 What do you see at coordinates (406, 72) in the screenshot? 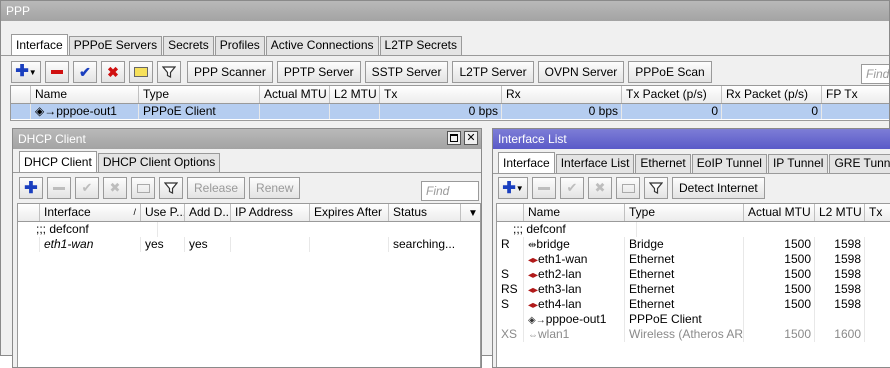
I see `sstp-server-button: SSTP Server` at bounding box center [406, 72].